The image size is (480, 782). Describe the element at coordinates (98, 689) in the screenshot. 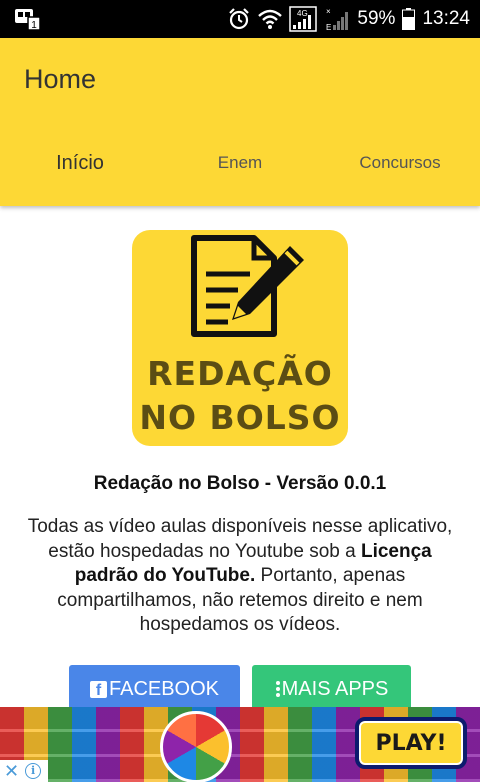

I see `facebook-icon: f` at that location.